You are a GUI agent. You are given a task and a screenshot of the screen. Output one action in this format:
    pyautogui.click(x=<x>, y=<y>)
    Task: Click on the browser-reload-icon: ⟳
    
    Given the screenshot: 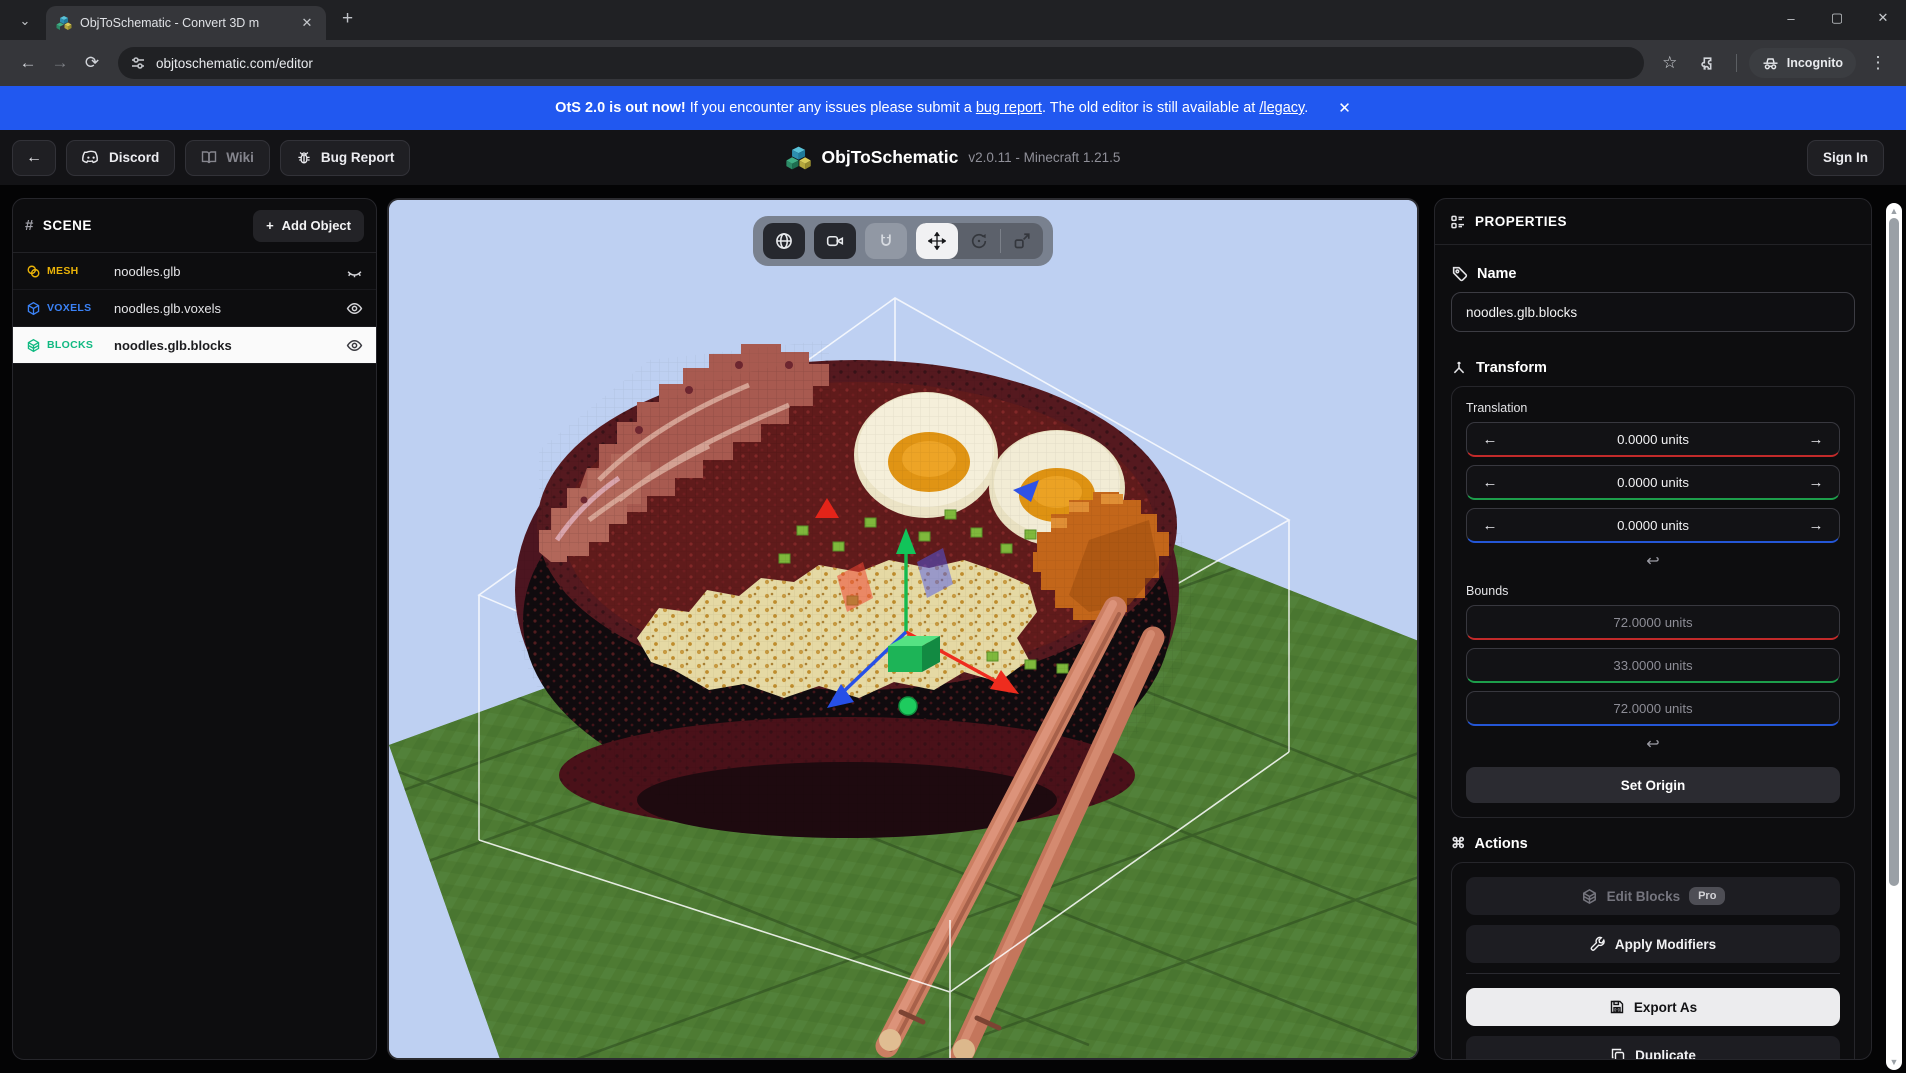 What is the action you would take?
    pyautogui.click(x=92, y=63)
    